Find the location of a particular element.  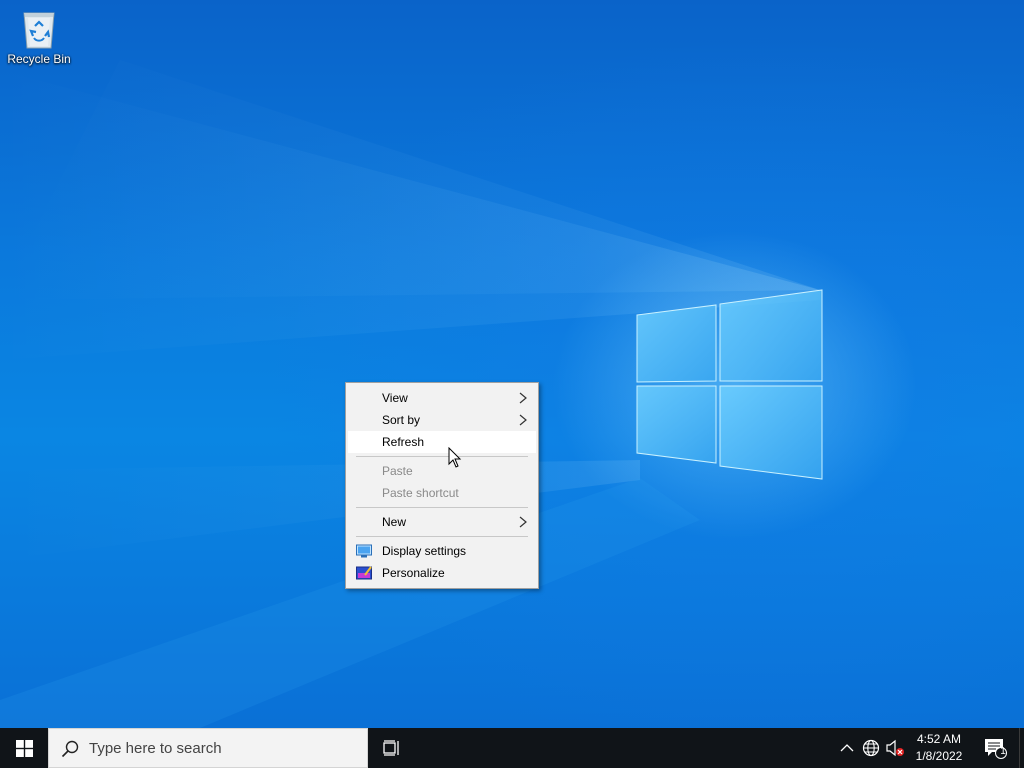

task-view-button is located at coordinates (392, 748).